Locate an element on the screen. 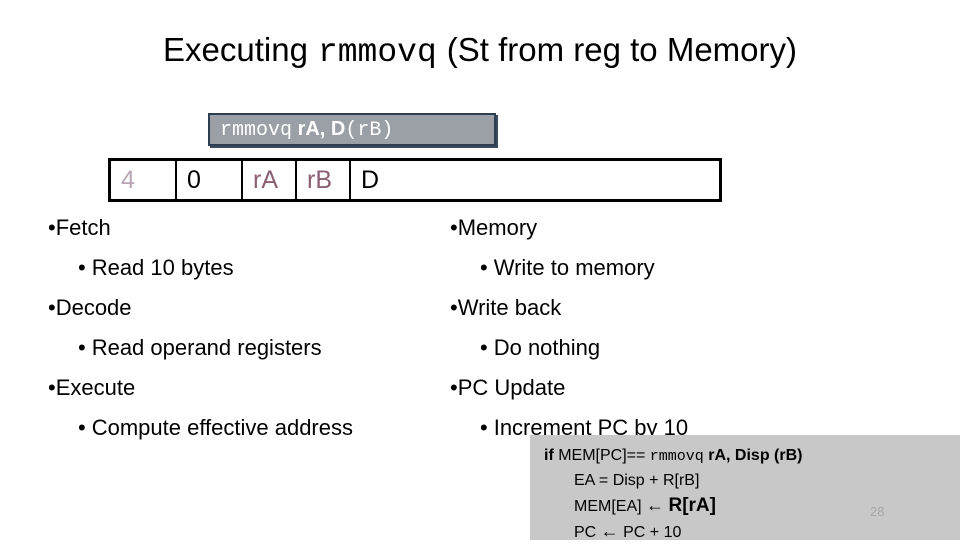 This screenshot has height=545, width=960. semantics-mnemonic: rmmovq is located at coordinates (676, 456).